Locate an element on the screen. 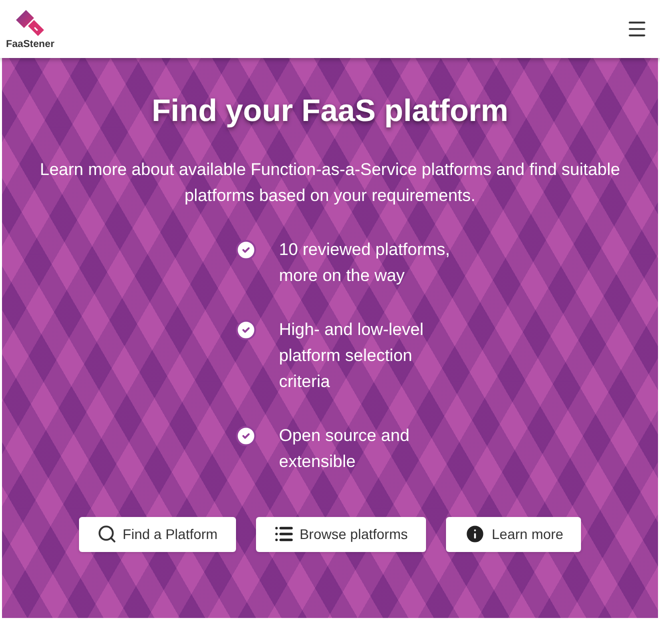 The width and height of the screenshot is (660, 619). logo-text: FaaStener is located at coordinates (30, 45).